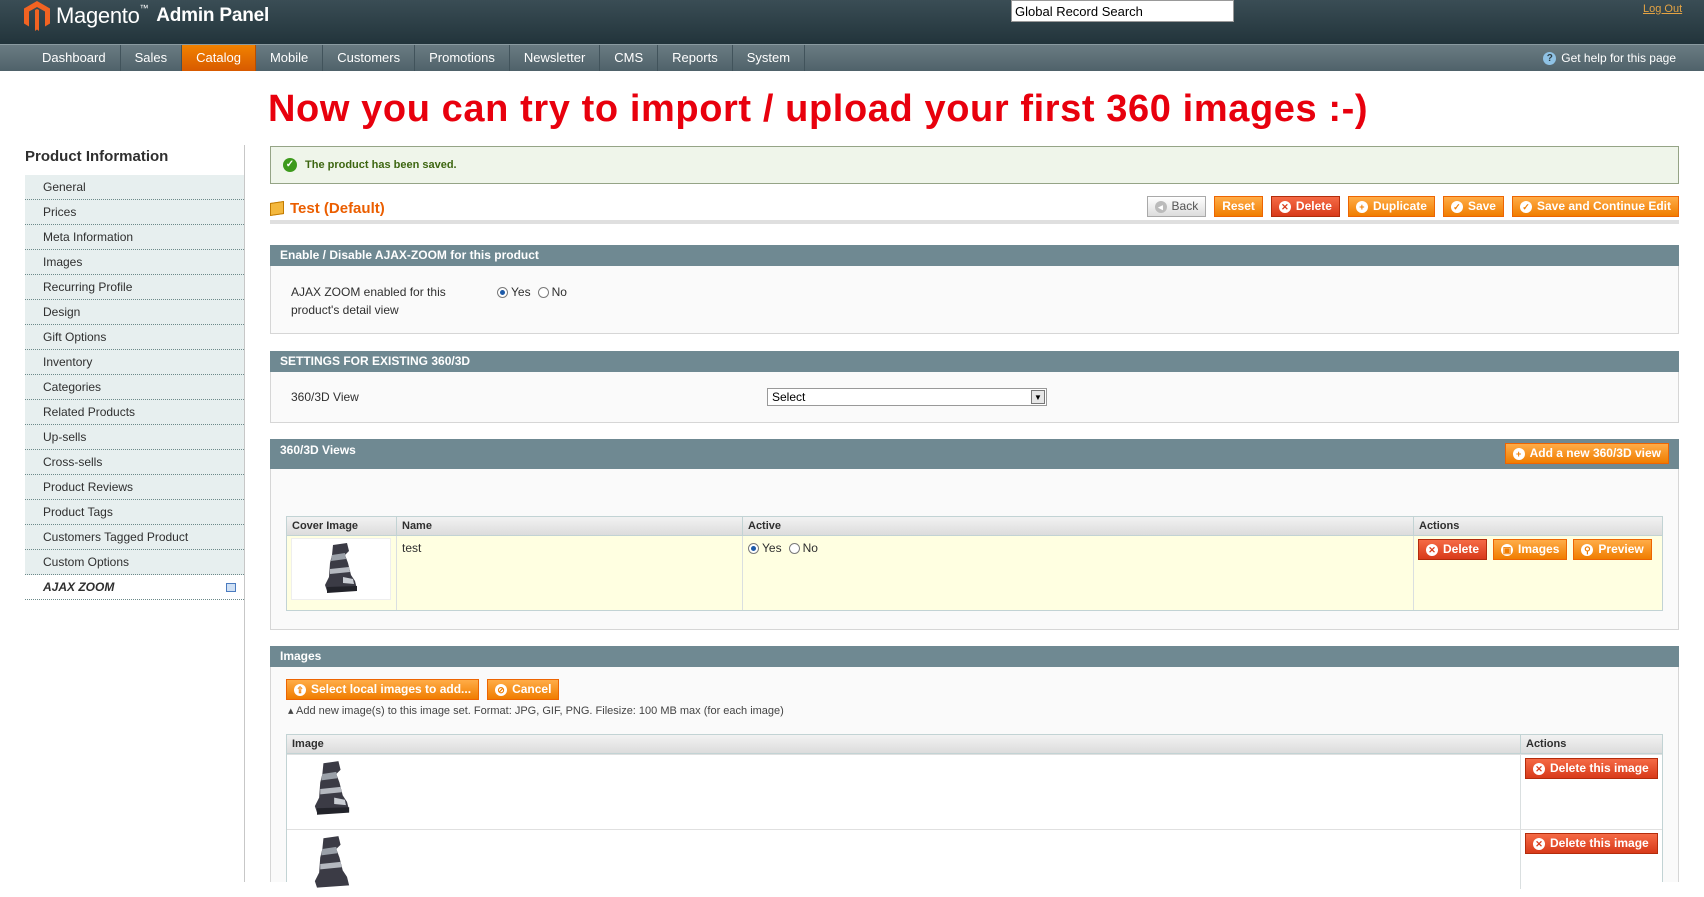  What do you see at coordinates (1238, 206) in the screenshot?
I see `reset-button: Reset` at bounding box center [1238, 206].